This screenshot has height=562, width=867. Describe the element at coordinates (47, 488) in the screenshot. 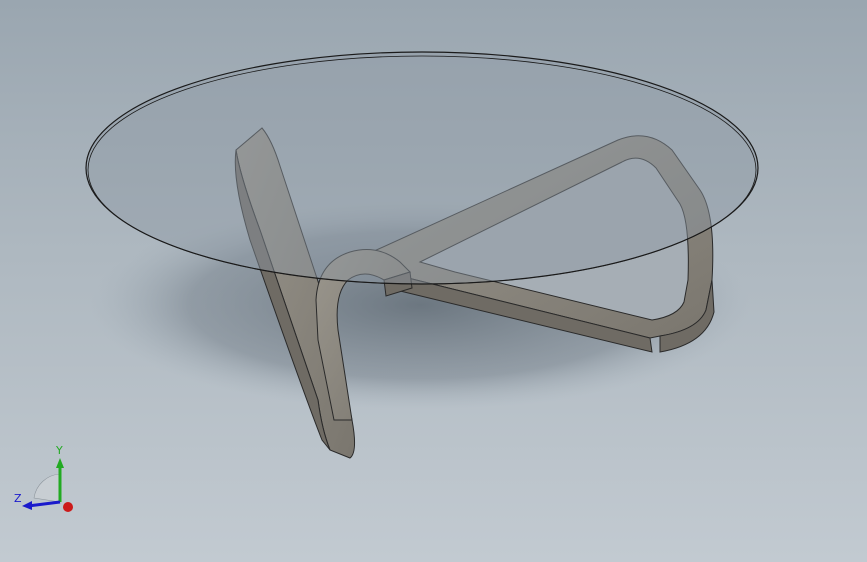

I see `triad-quadrant-disc` at that location.